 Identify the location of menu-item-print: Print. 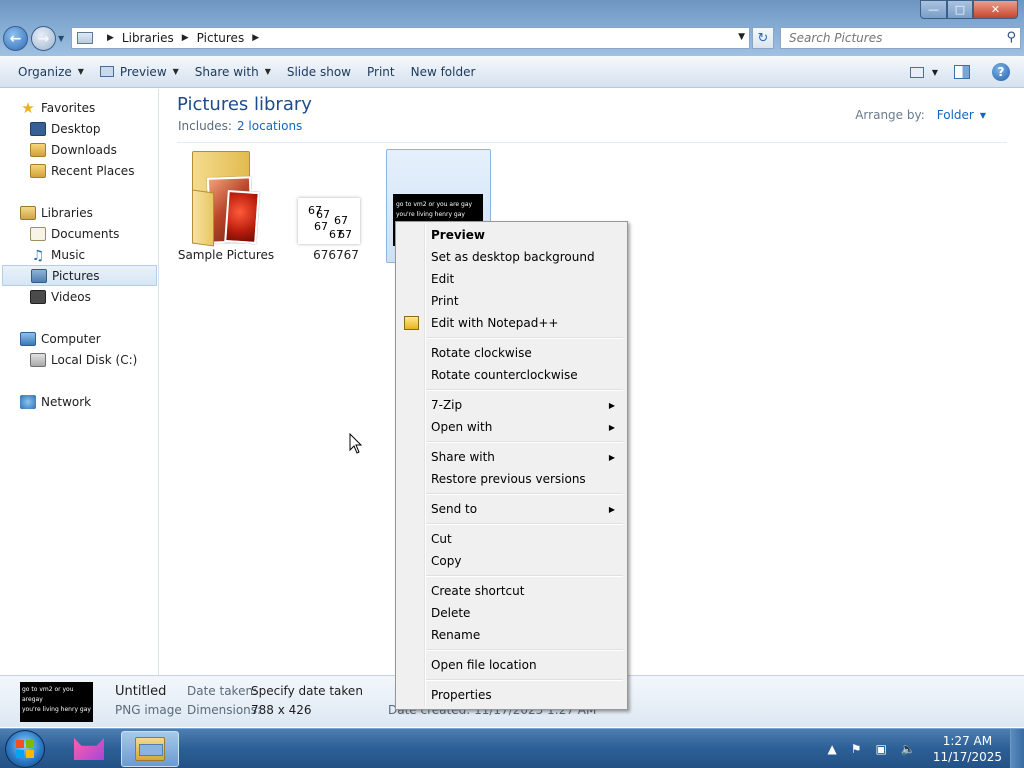
(511, 301).